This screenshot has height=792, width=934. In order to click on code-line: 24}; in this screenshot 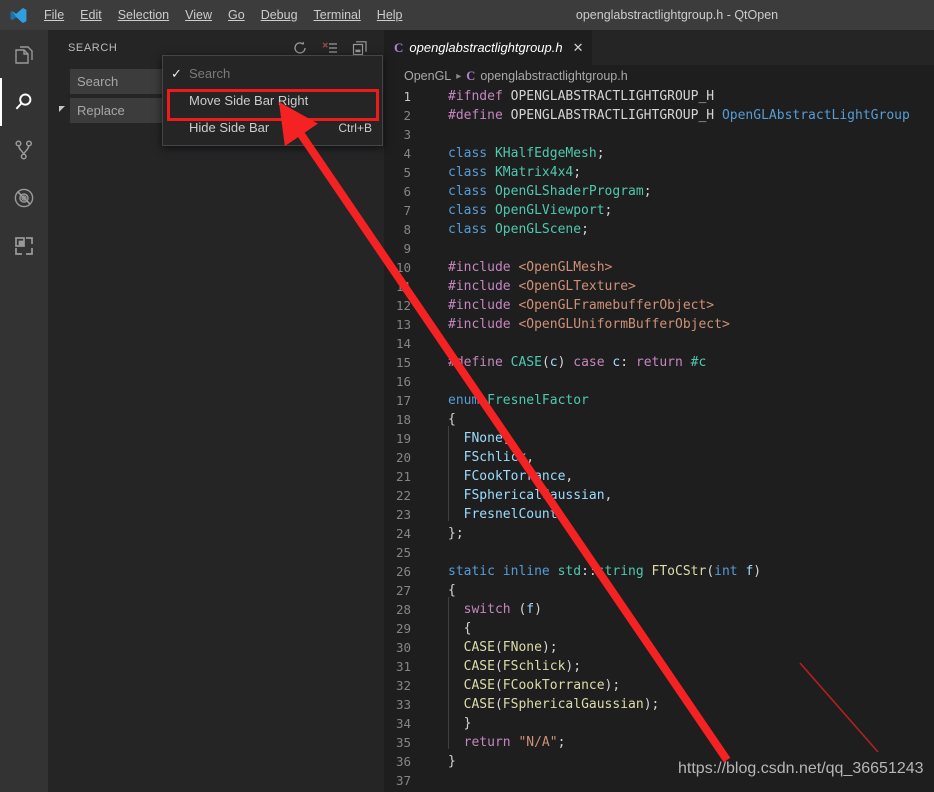, I will do `click(659, 533)`.